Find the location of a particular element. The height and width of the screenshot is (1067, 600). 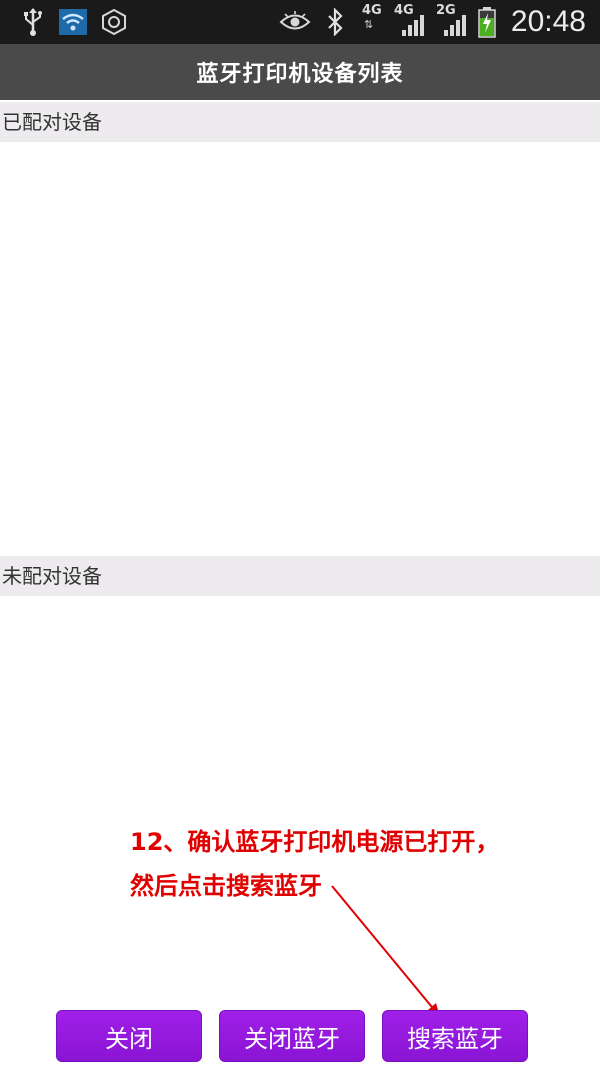

signal-4g-icon: 4G is located at coordinates (416, 22).